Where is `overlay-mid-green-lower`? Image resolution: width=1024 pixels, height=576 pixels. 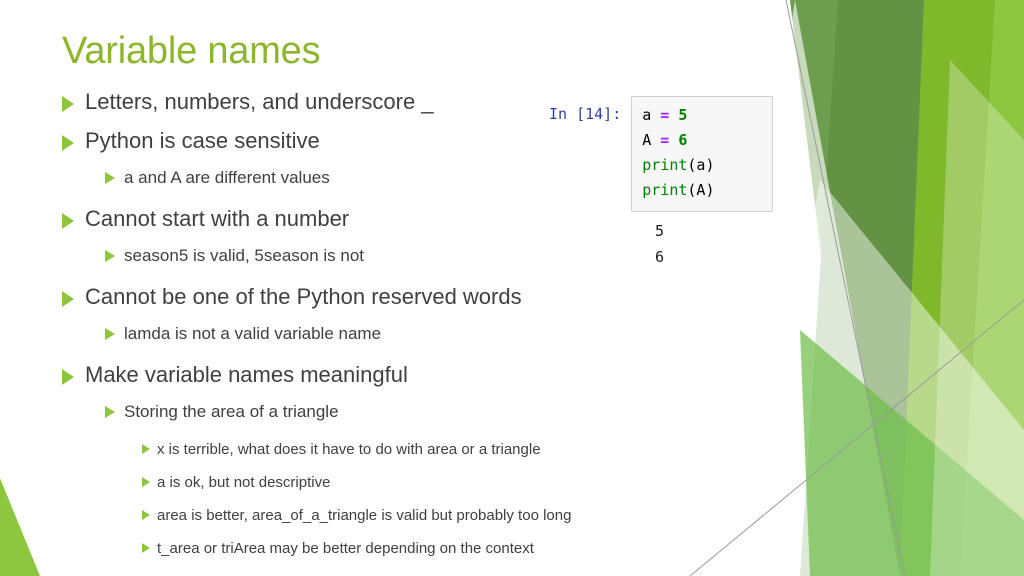
overlay-mid-green-lower is located at coordinates (912, 453).